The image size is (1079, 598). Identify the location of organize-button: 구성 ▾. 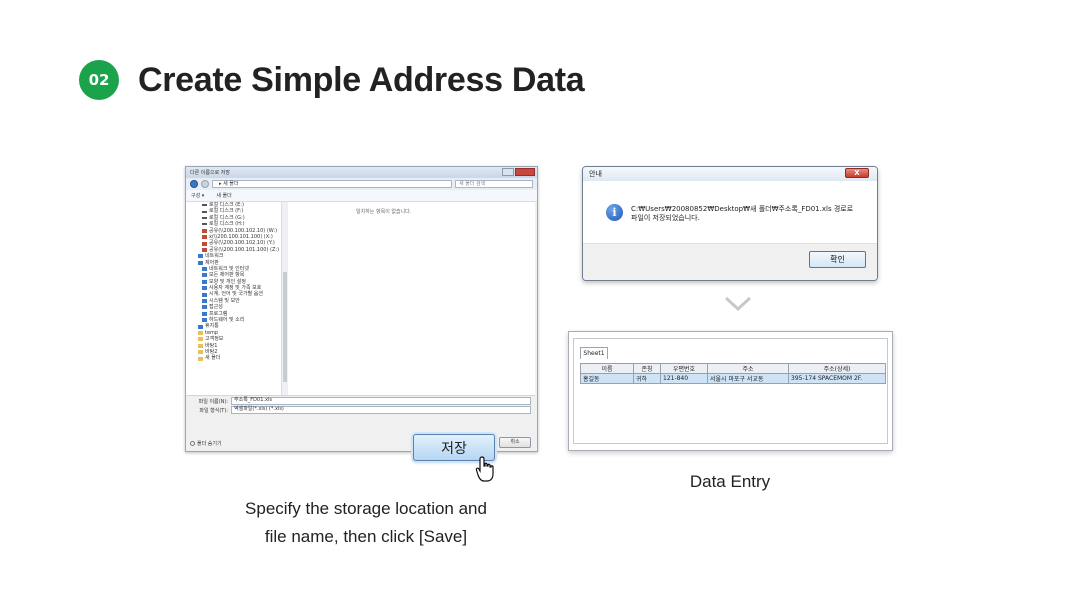
(197, 195).